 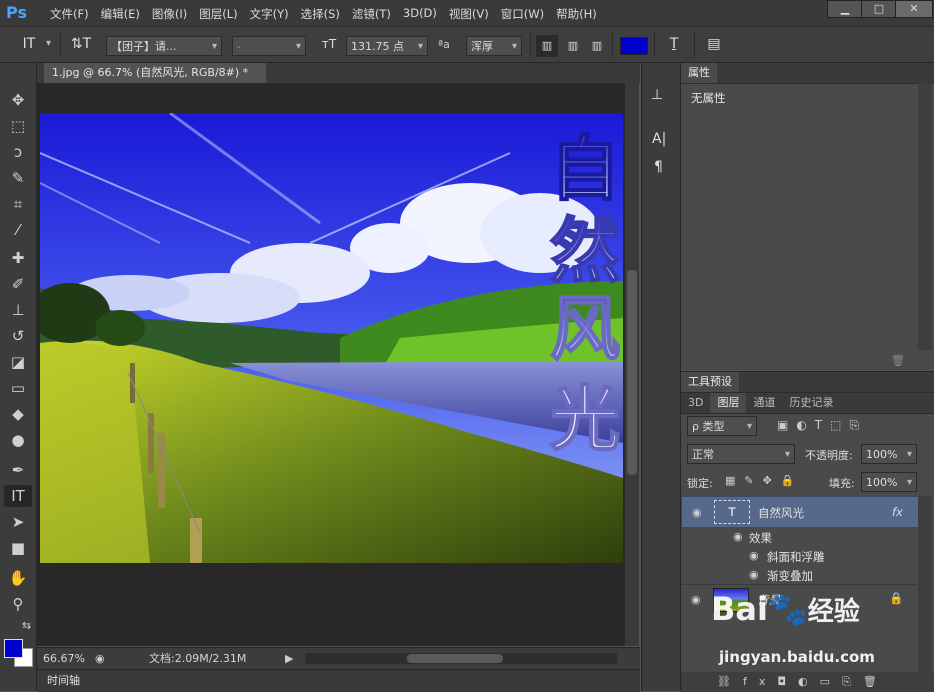 I want to click on paragraph-panel-icon: ¶, so click(x=658, y=167).